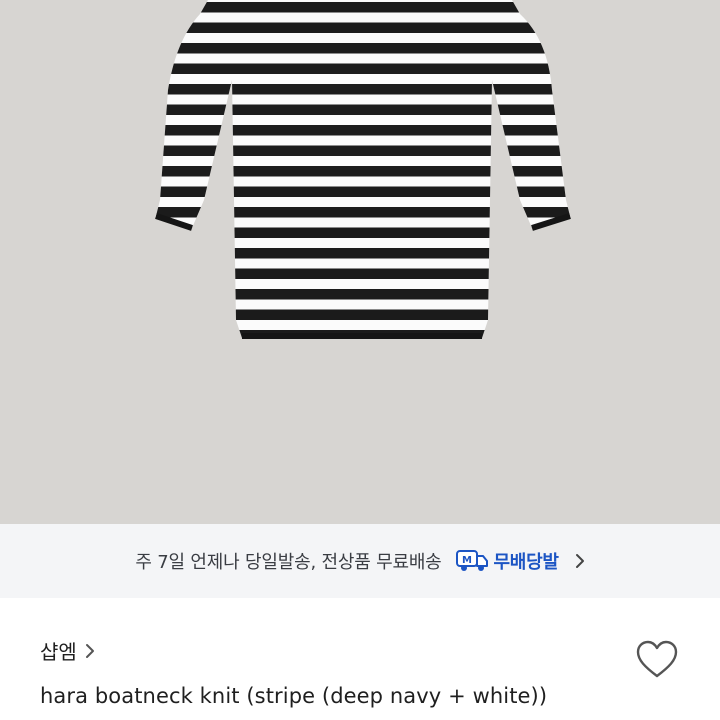  What do you see at coordinates (58, 652) in the screenshot?
I see `seller-name: 샵엠` at bounding box center [58, 652].